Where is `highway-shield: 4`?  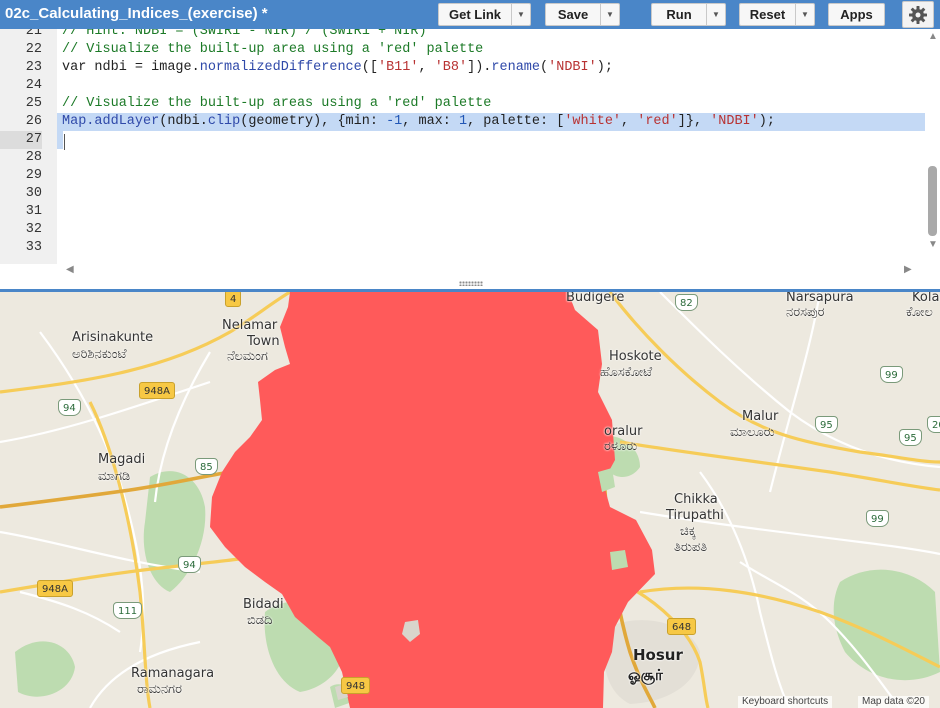
highway-shield: 4 is located at coordinates (233, 299).